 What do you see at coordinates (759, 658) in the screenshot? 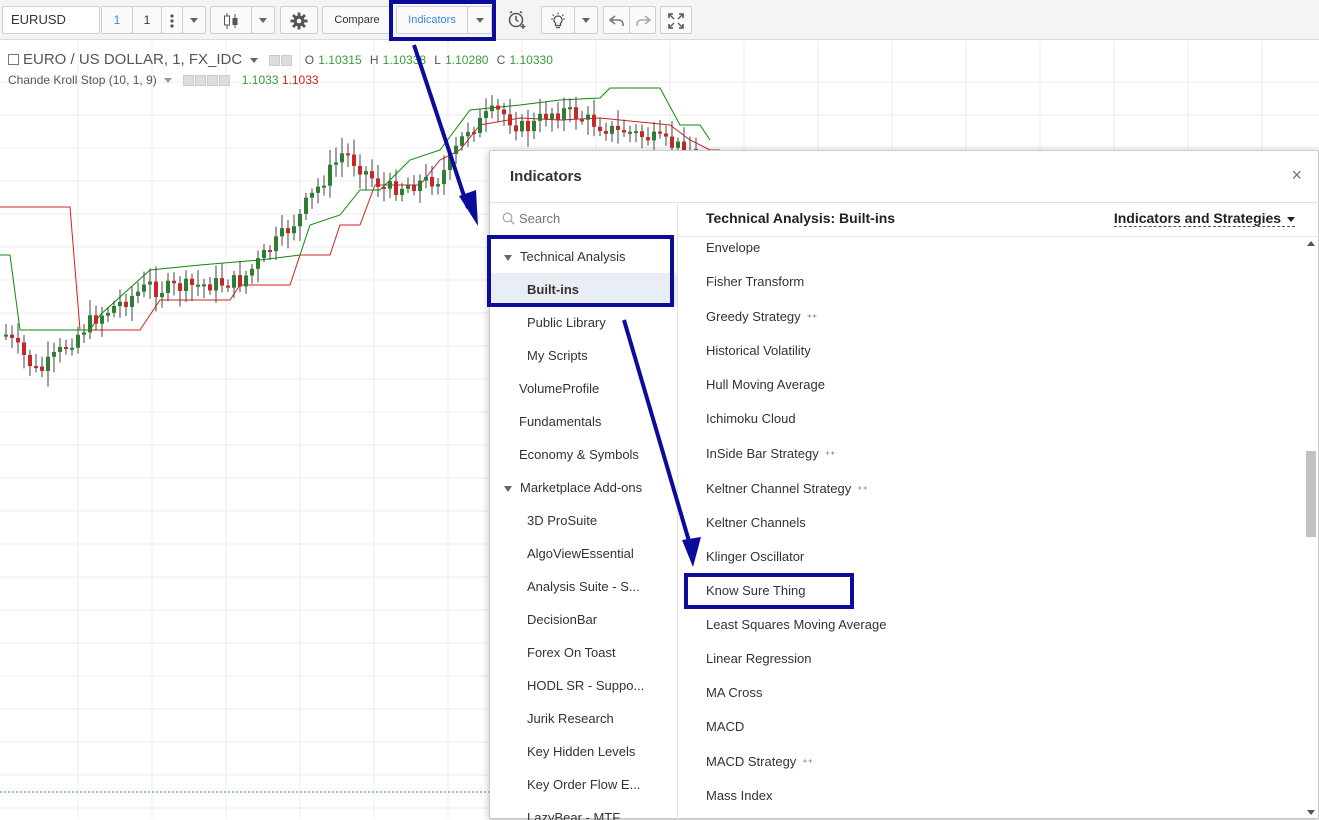
I see `indicator-list-item: Linear Regression` at bounding box center [759, 658].